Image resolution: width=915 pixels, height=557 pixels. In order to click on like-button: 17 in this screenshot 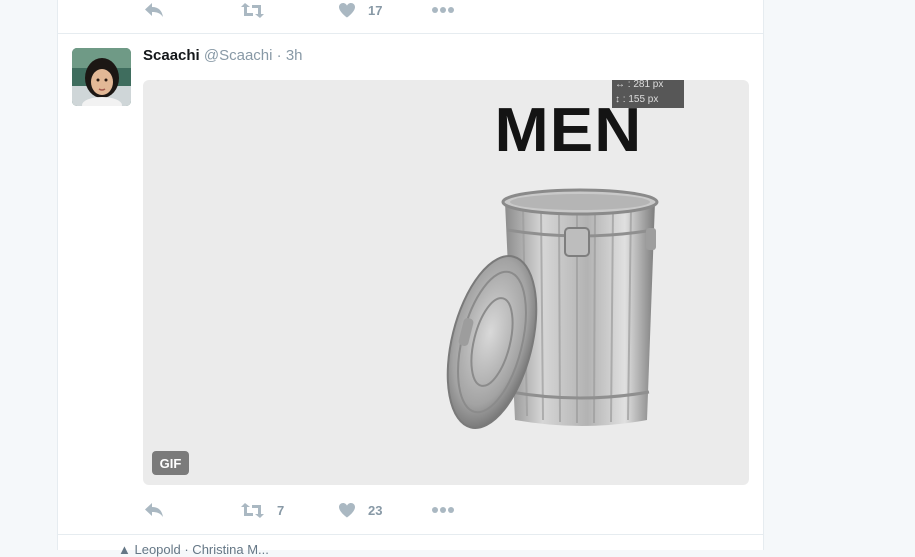, I will do `click(360, 11)`.